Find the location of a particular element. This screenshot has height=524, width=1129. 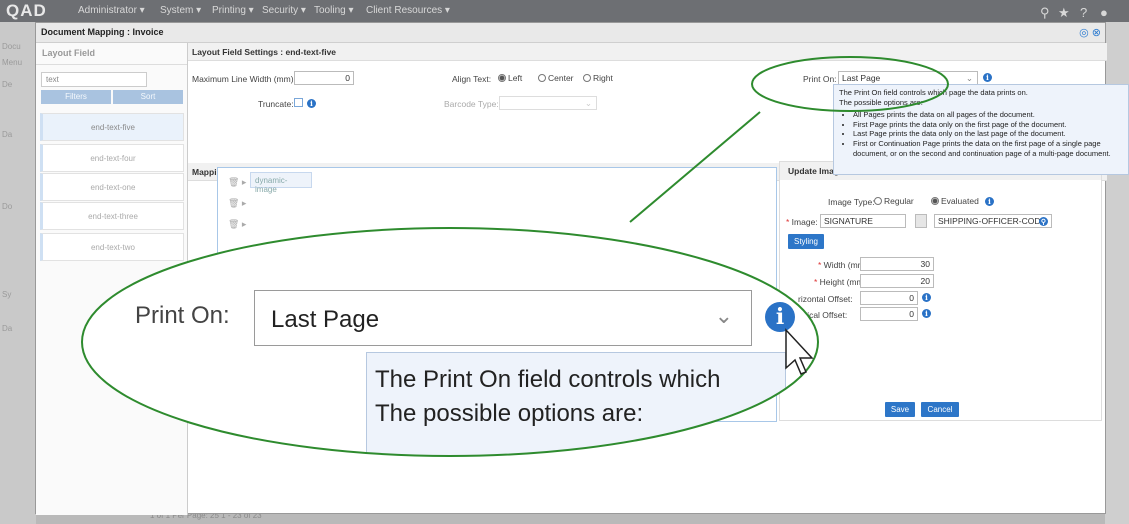

styling-tab: Styling is located at coordinates (806, 241).